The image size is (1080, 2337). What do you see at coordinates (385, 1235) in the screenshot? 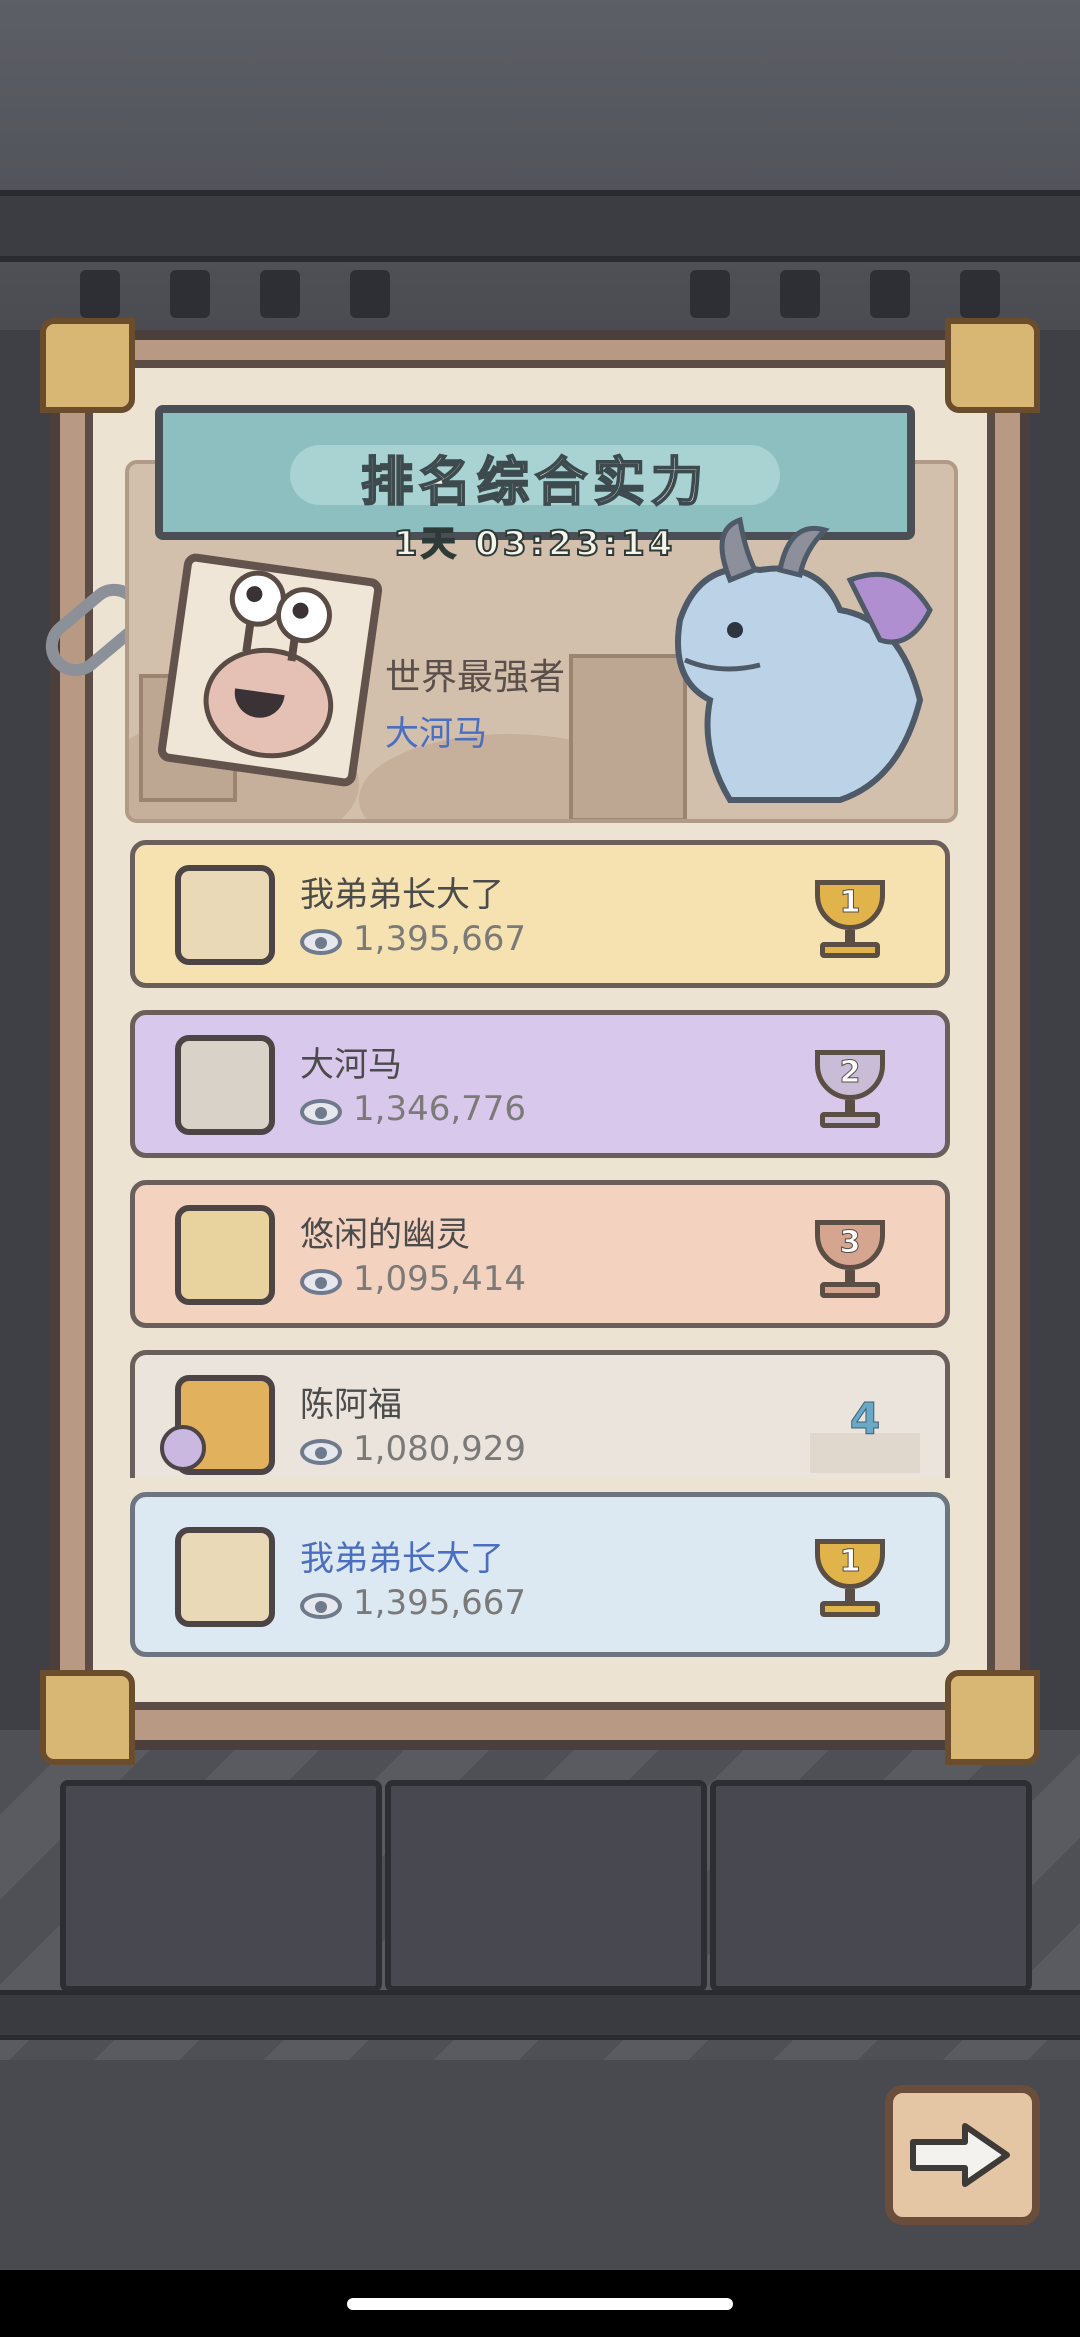
I see `player-name: 悠闲的幽灵` at bounding box center [385, 1235].